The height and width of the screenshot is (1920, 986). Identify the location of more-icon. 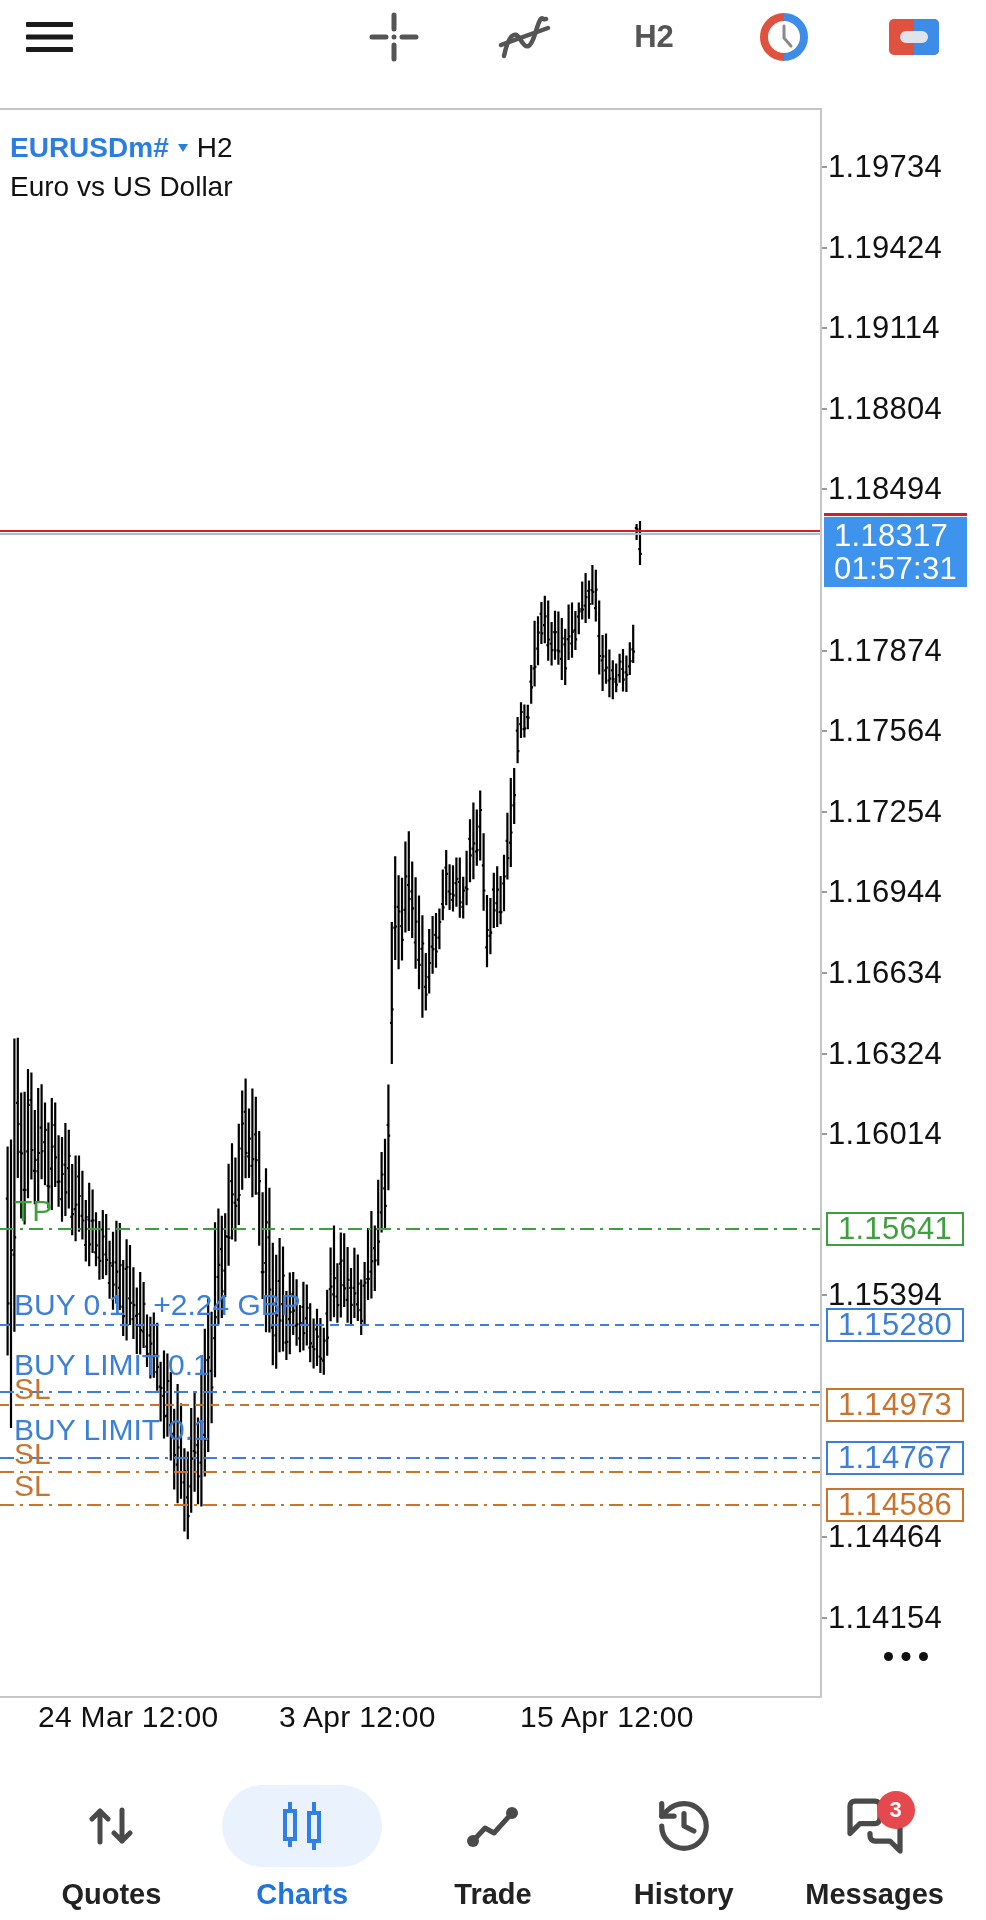
(906, 1656).